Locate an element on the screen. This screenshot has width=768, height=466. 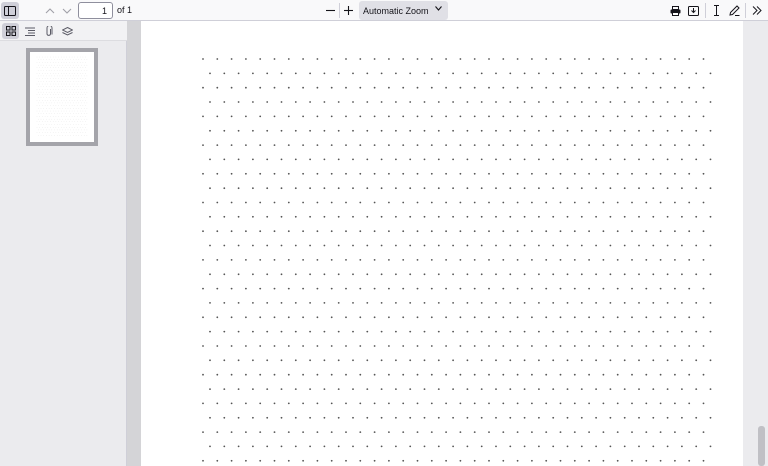
page-thumbnail is located at coordinates (62, 97).